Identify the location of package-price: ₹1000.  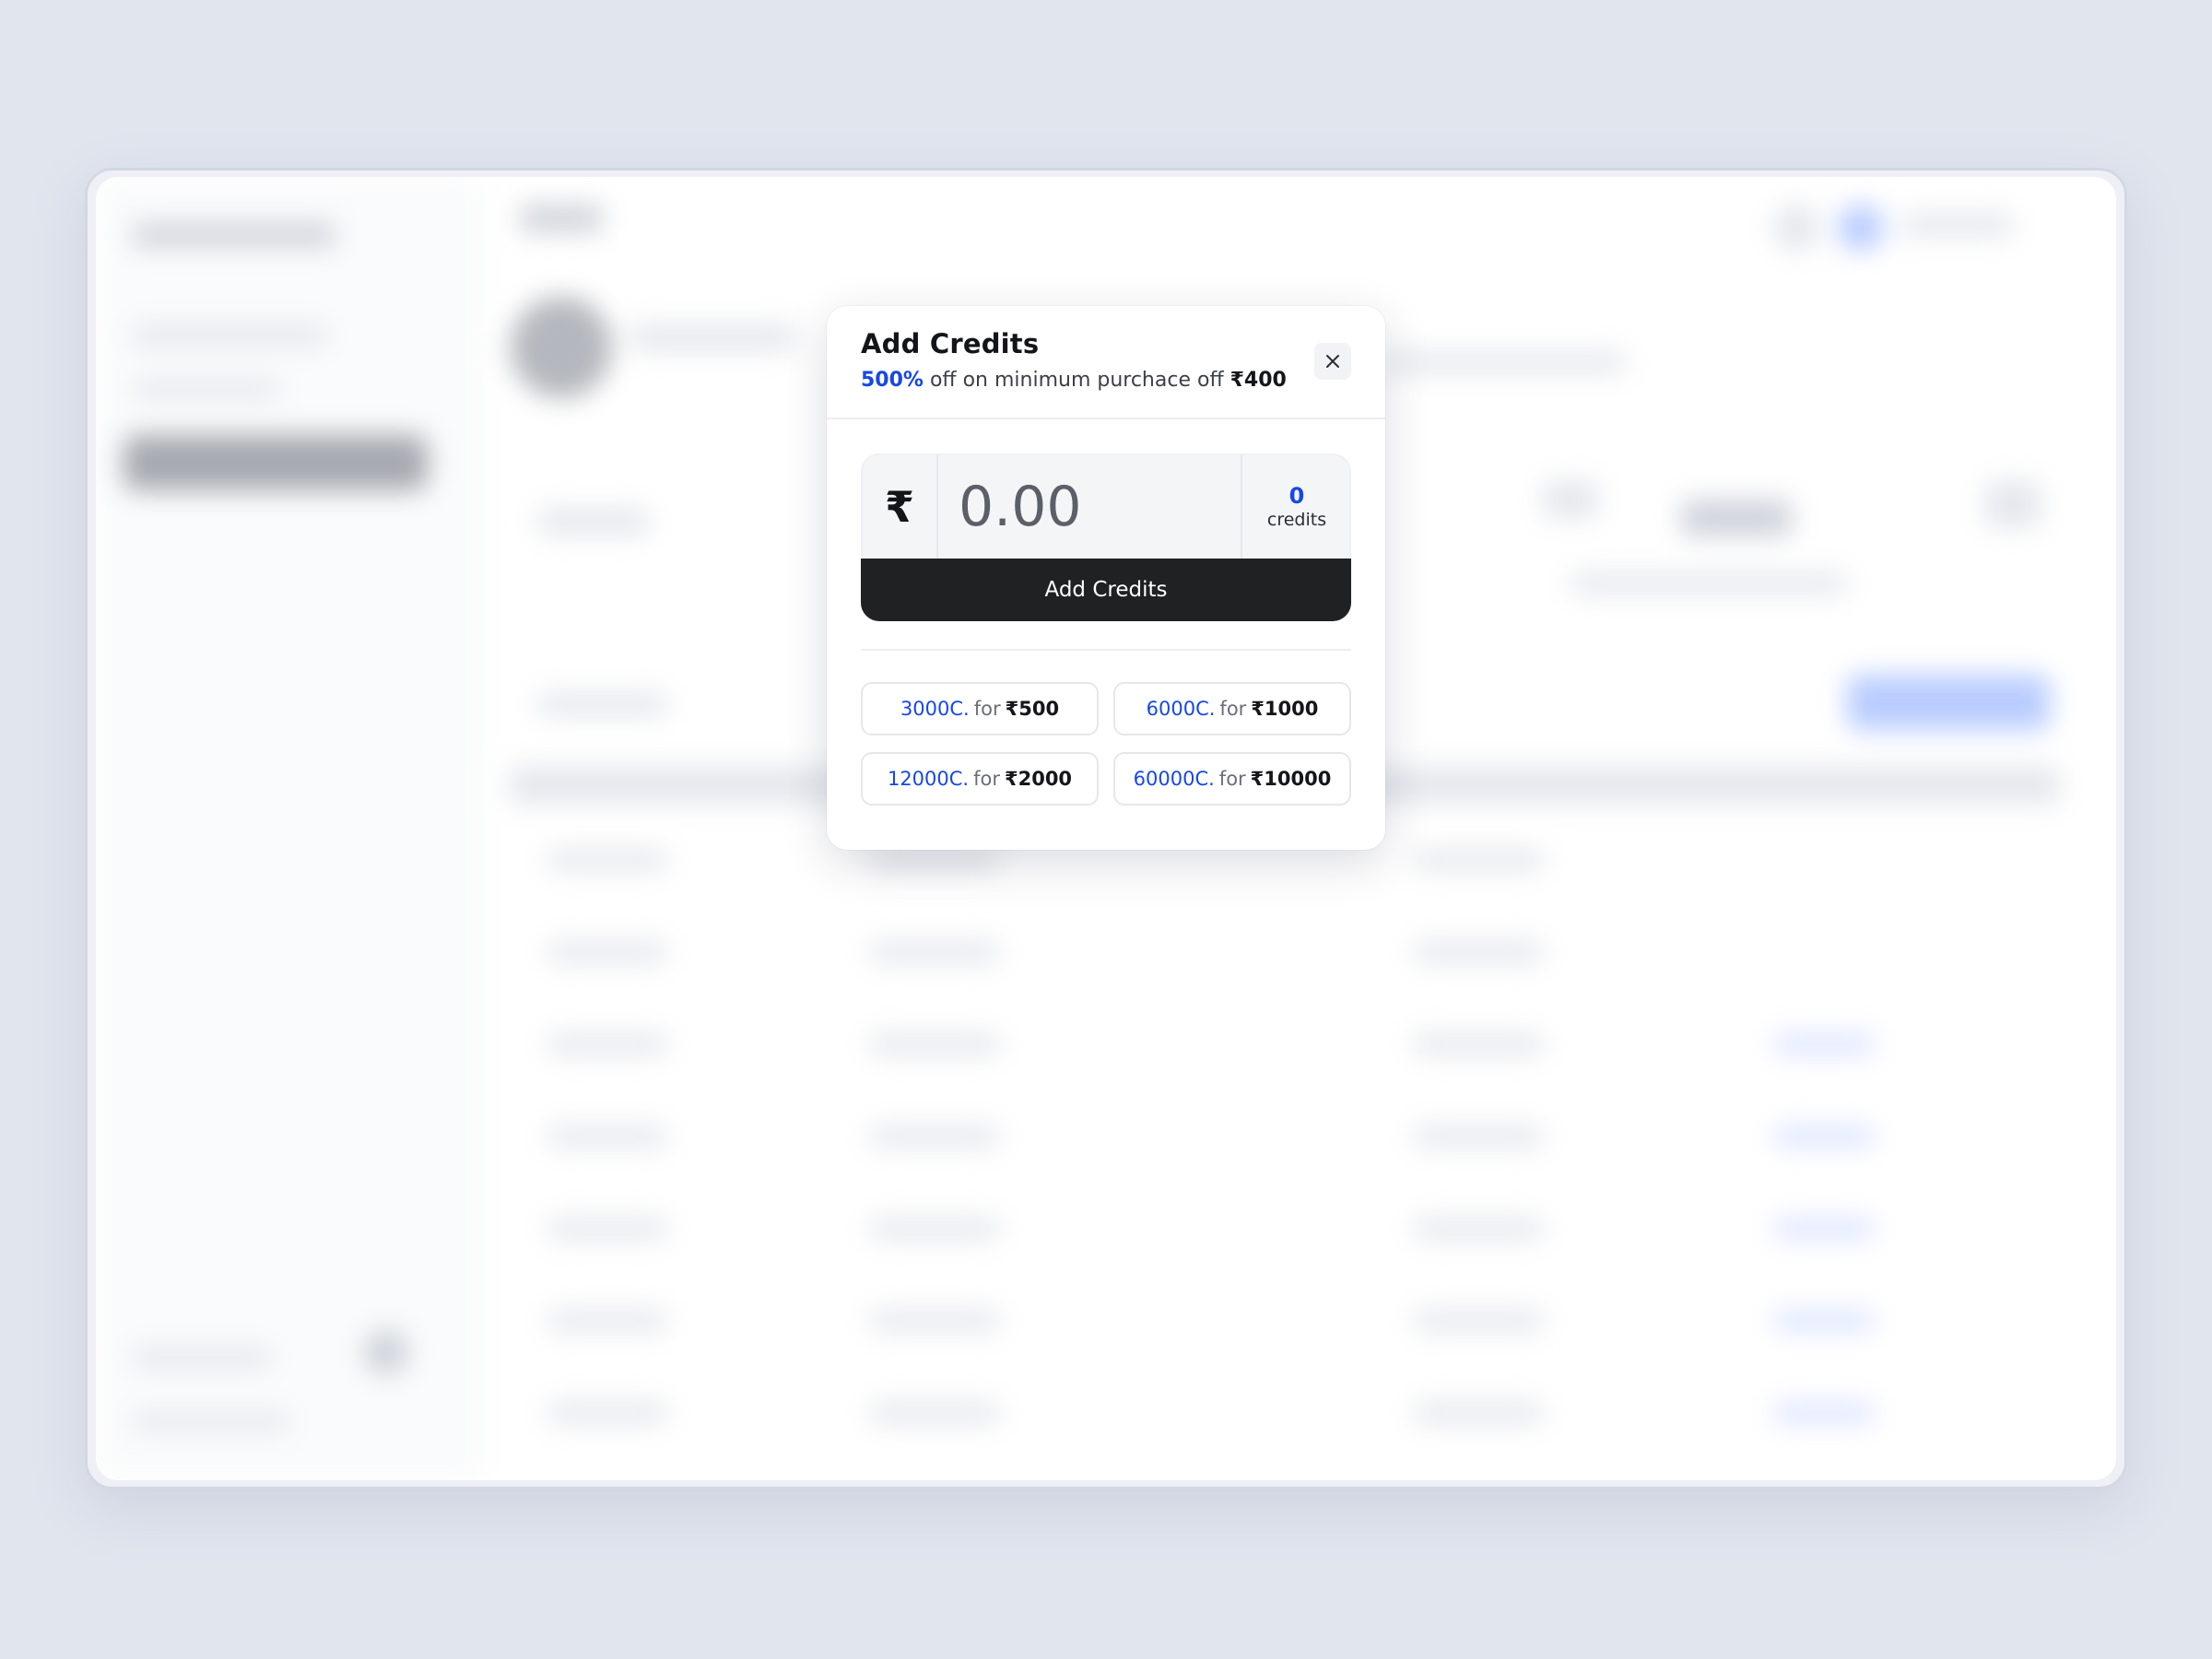
(1285, 709).